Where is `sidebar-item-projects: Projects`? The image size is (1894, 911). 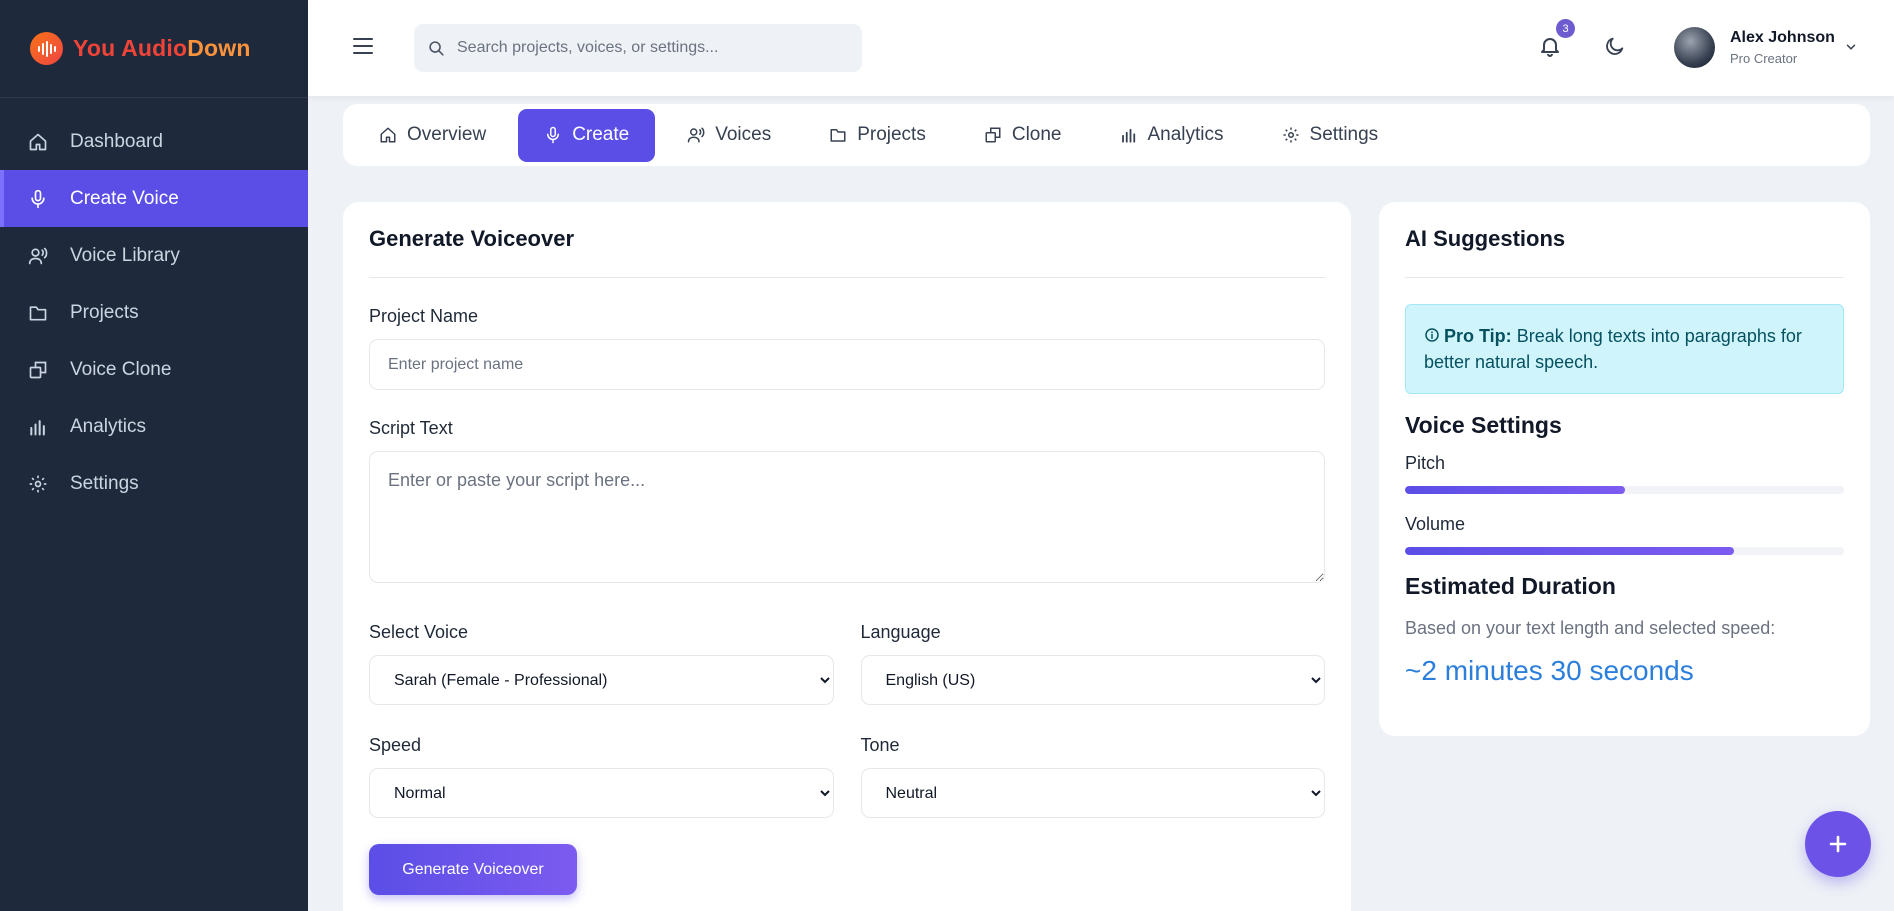
sidebar-item-projects: Projects is located at coordinates (154, 312).